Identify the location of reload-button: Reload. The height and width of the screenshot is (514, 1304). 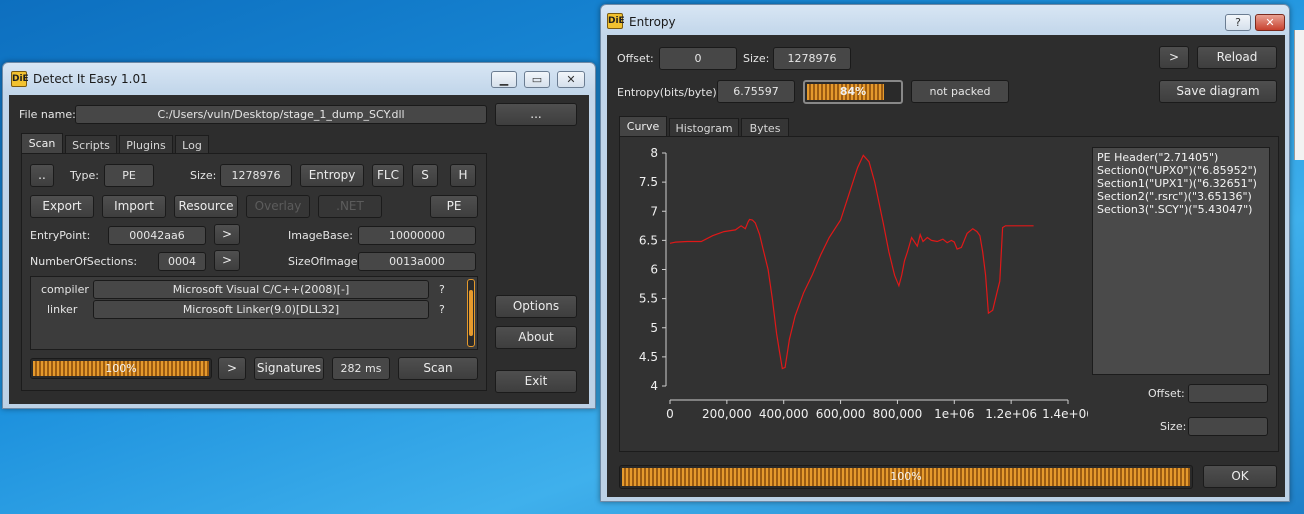
(1237, 57).